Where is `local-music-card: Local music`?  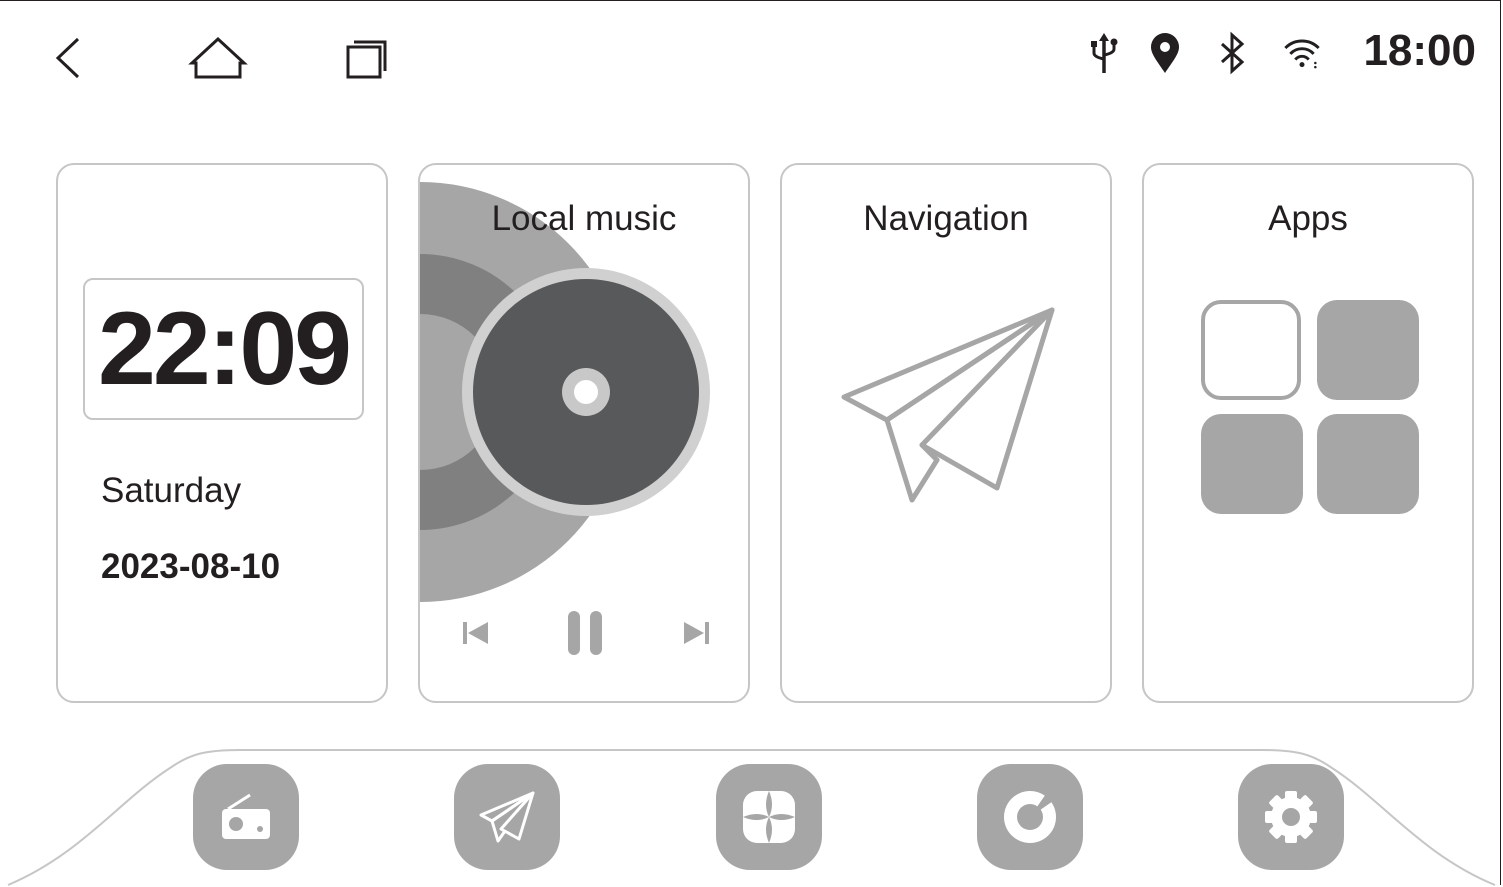
local-music-card: Local music is located at coordinates (584, 433).